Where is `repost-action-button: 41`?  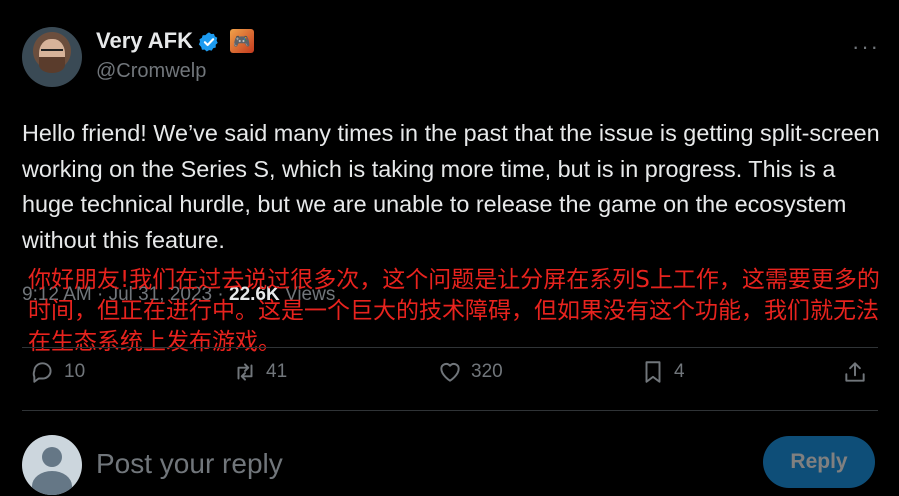 repost-action-button: 41 is located at coordinates (259, 372).